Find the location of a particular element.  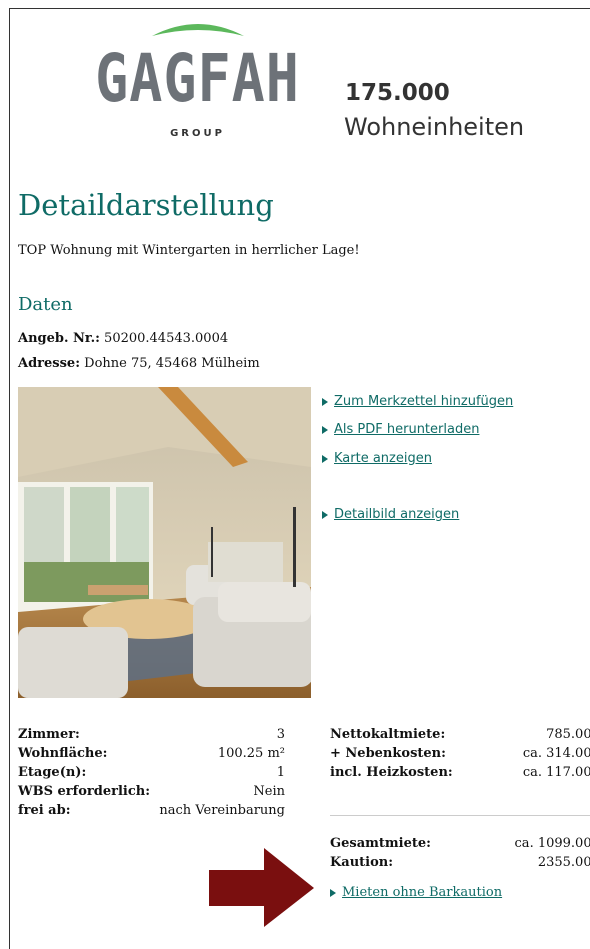

fact-label: Wohnfläche: is located at coordinates (63, 753).